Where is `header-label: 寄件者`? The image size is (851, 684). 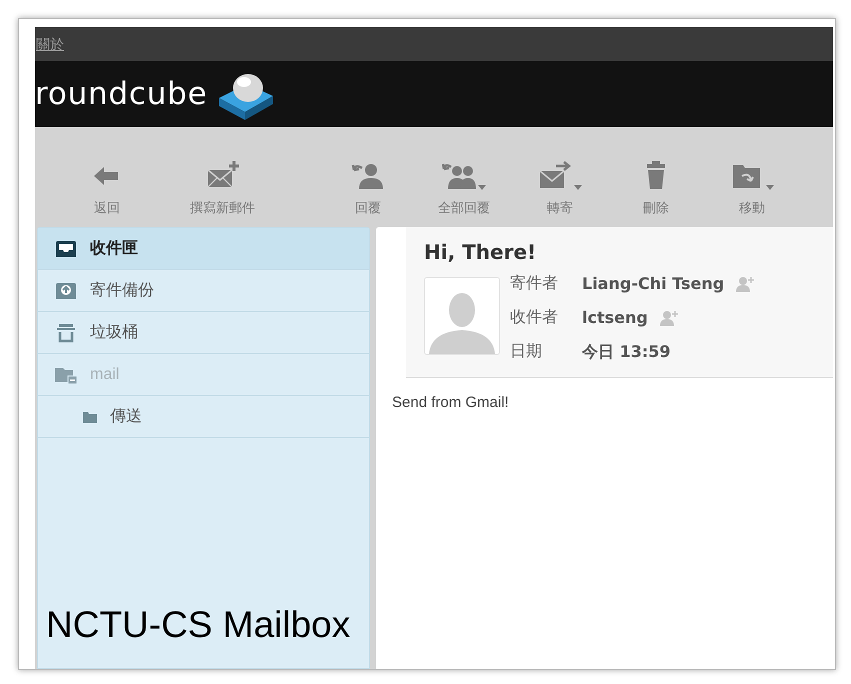 header-label: 寄件者 is located at coordinates (534, 284).